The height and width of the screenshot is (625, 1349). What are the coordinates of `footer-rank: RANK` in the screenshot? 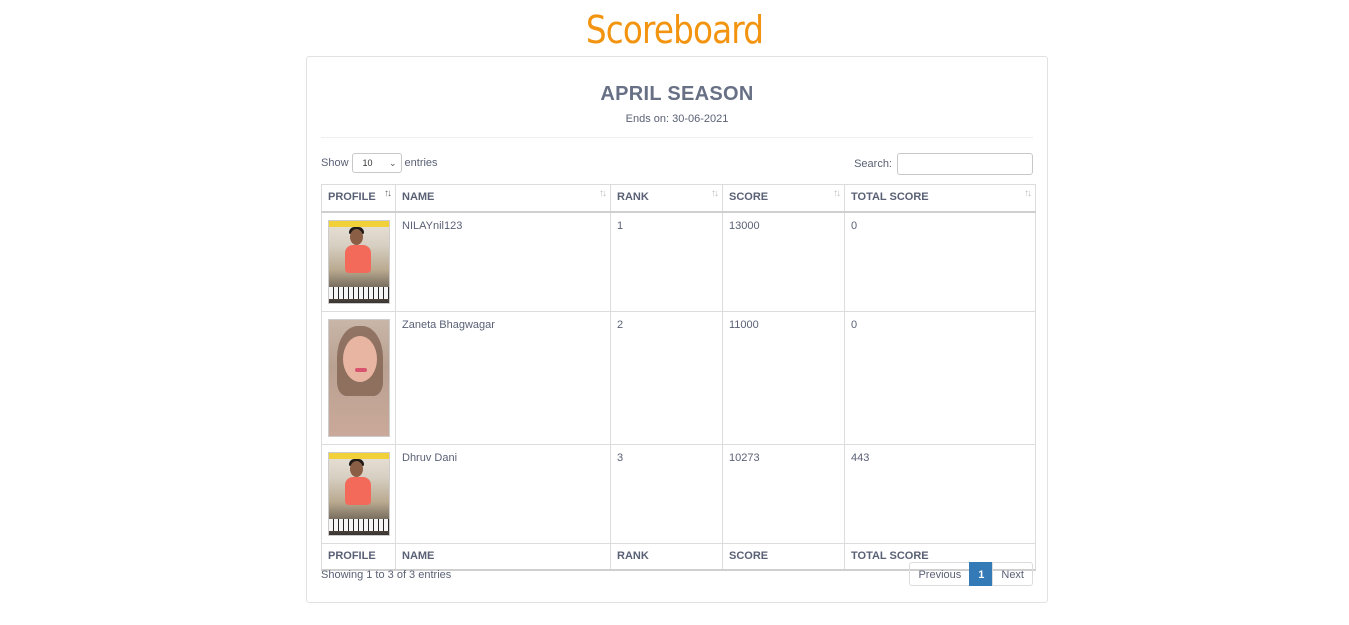 It's located at (666, 556).